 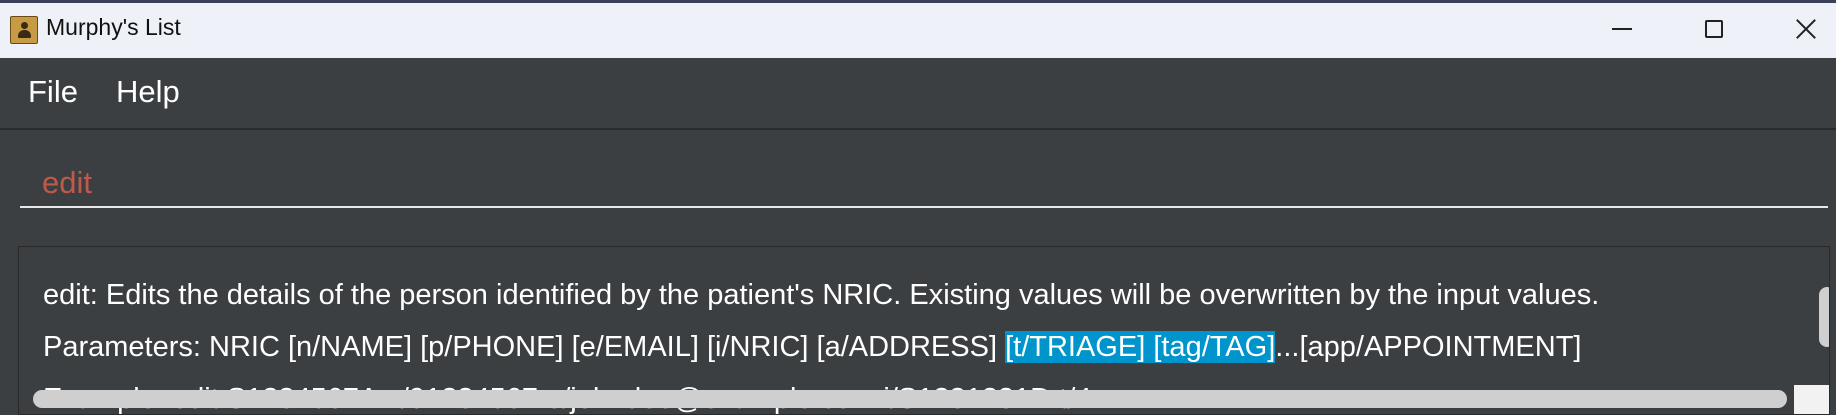 What do you see at coordinates (113, 27) in the screenshot?
I see `window-title: Murphy's List` at bounding box center [113, 27].